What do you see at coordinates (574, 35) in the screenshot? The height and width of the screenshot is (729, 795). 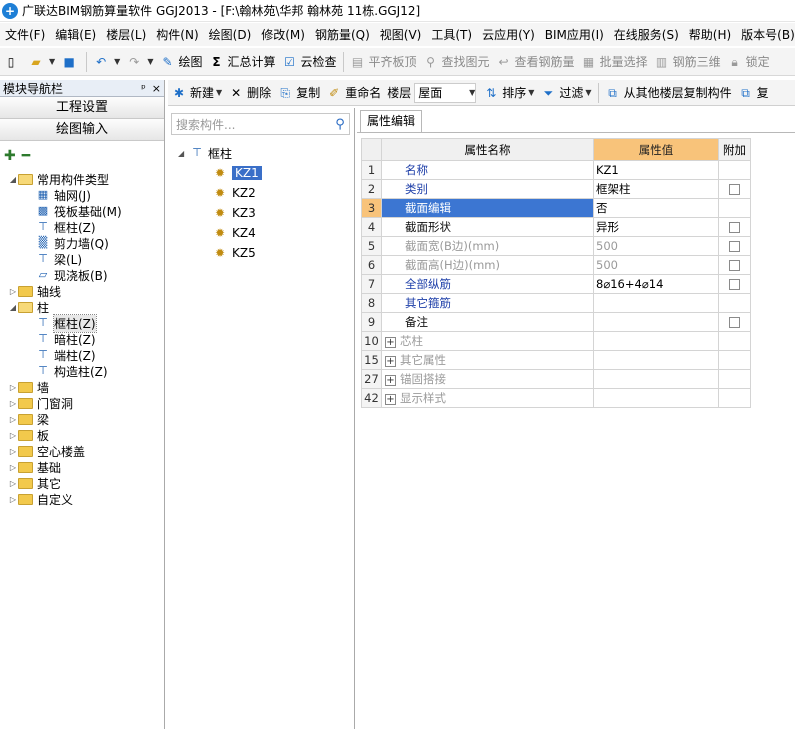 I see `menu-bim: BIM应用(I)` at bounding box center [574, 35].